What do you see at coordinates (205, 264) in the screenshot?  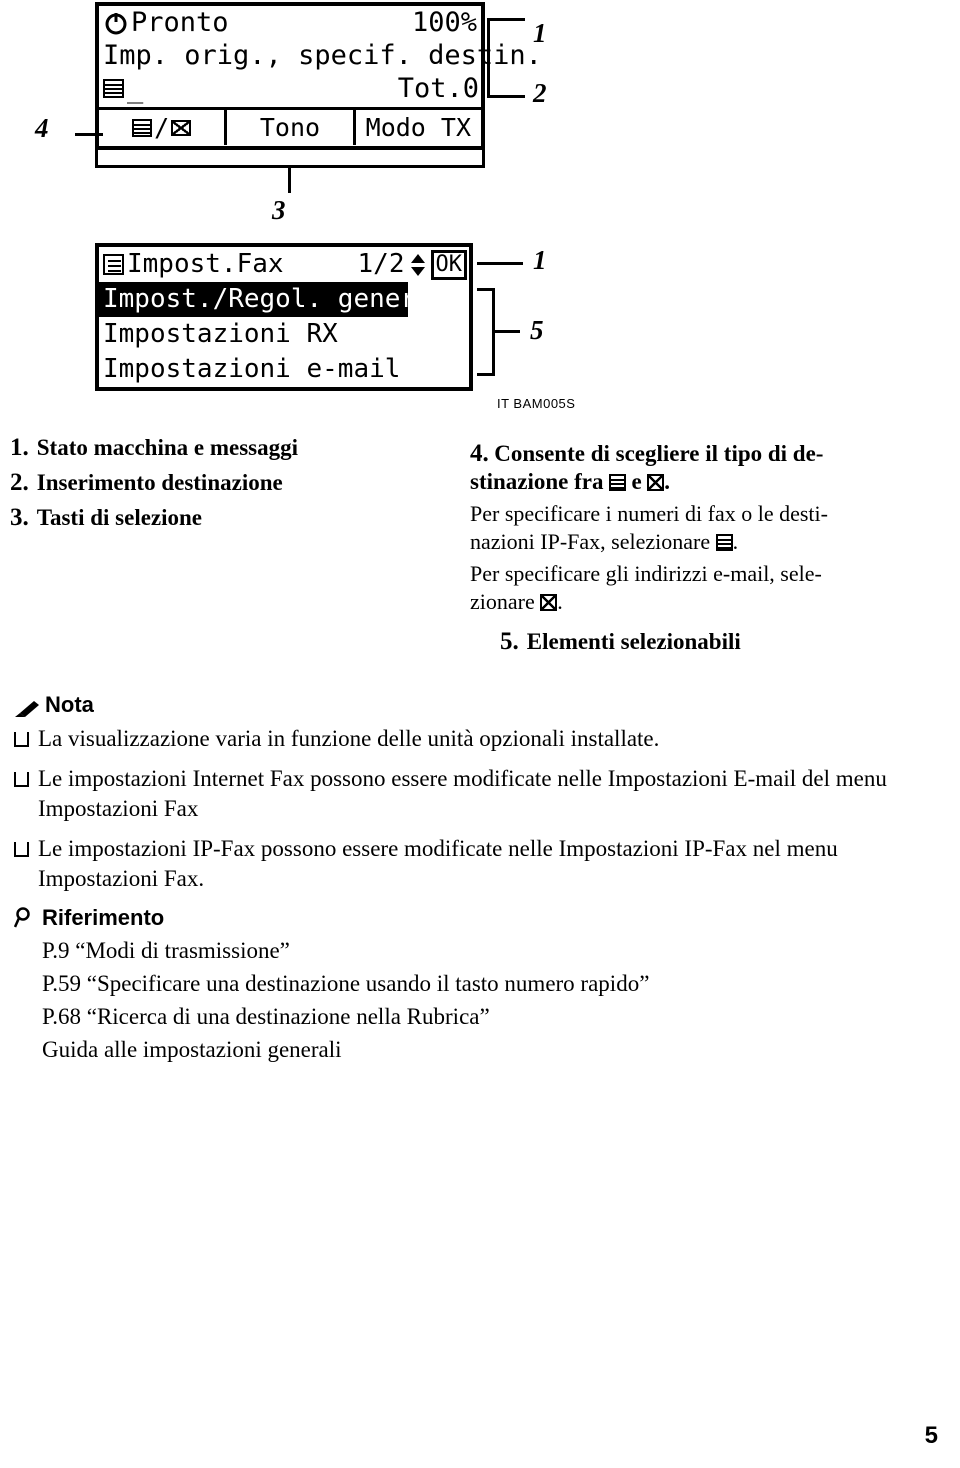 I see `lcd-menu-title: Impost.Fax` at bounding box center [205, 264].